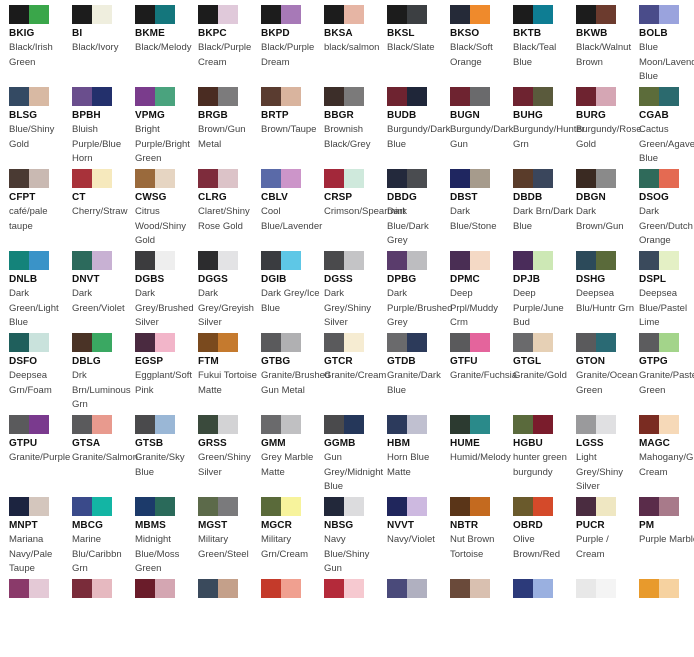 This screenshot has width=694, height=657. I want to click on color-swatch-dnlb: DNLB Dark Green/Light Blue, so click(40, 290).